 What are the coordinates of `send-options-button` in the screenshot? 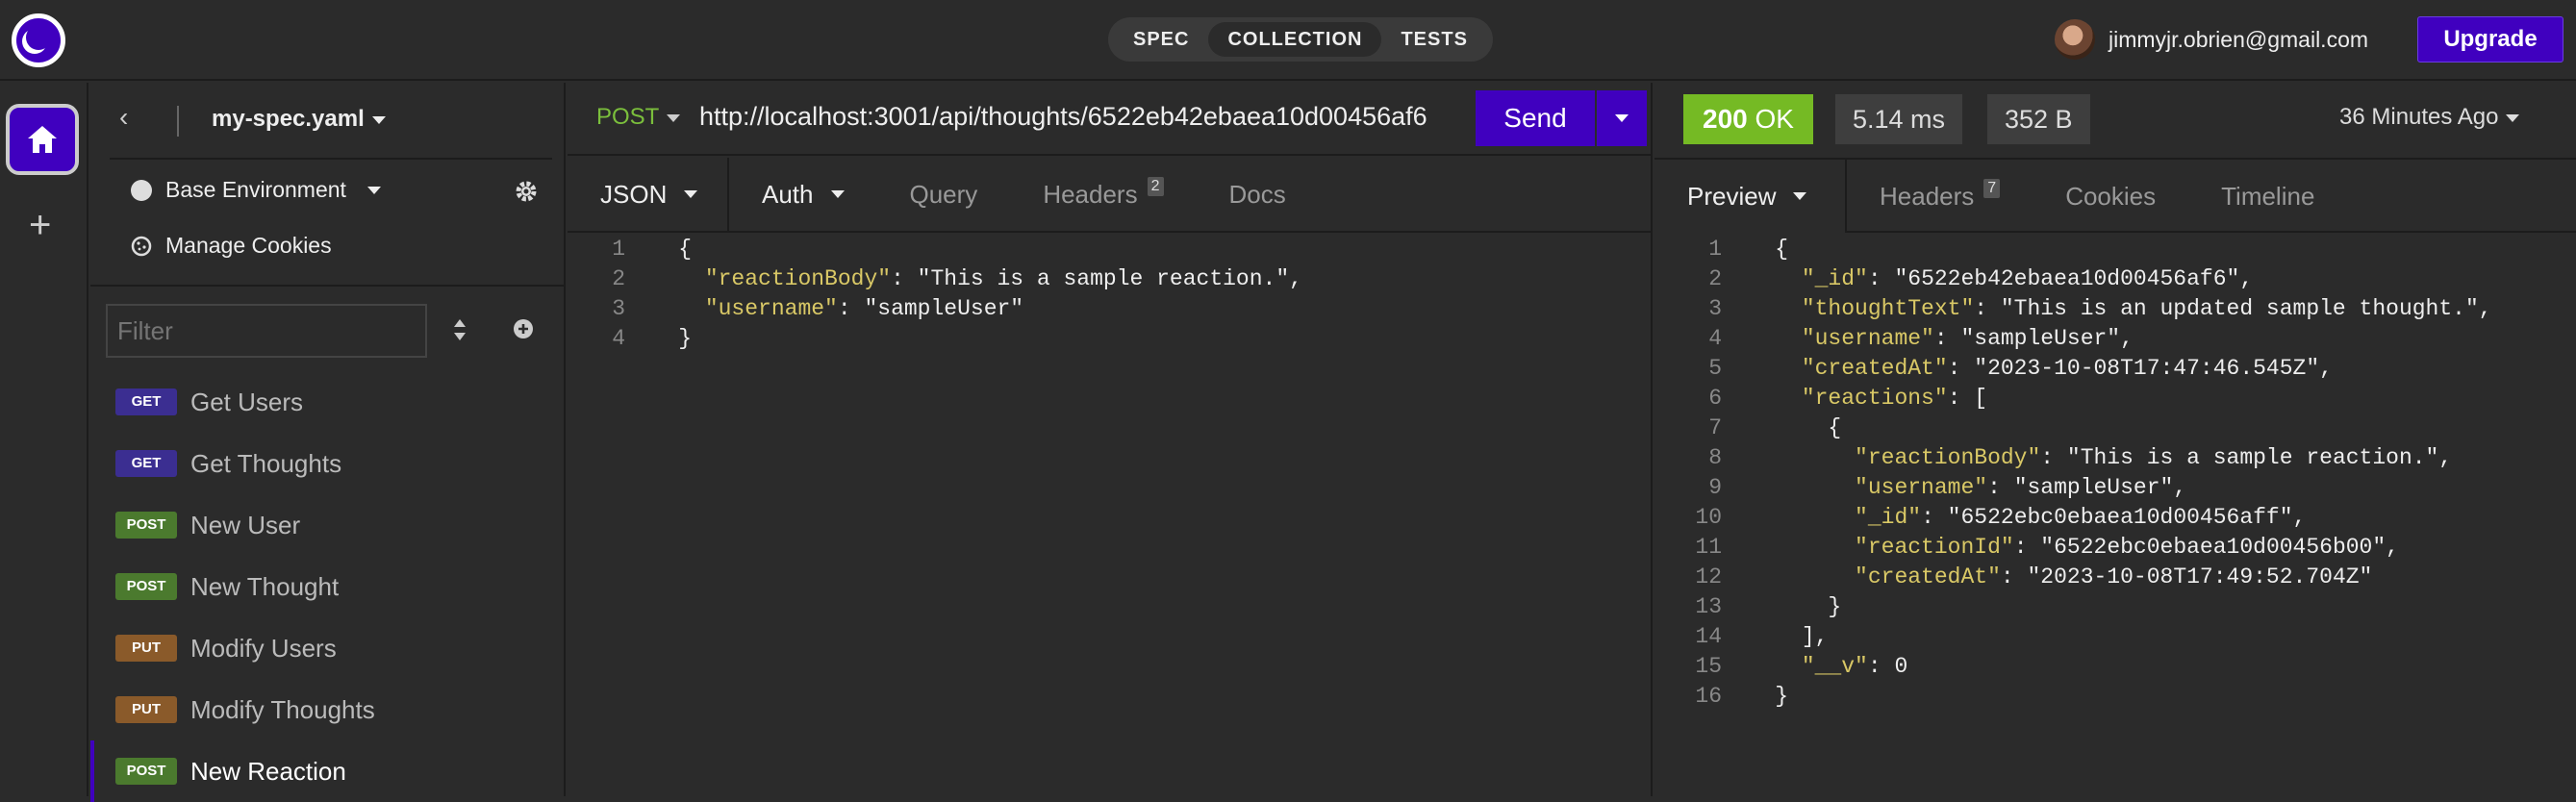 It's located at (1622, 118).